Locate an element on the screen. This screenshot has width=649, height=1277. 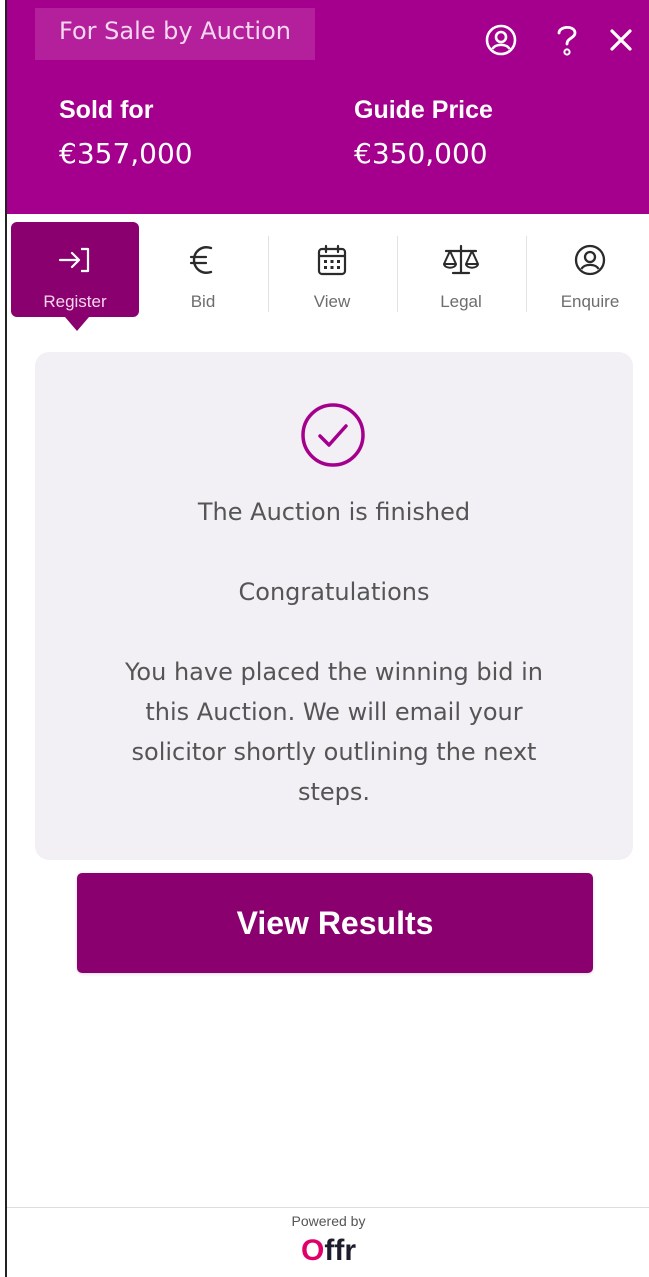
offr-logo: Offr is located at coordinates (328, 1251).